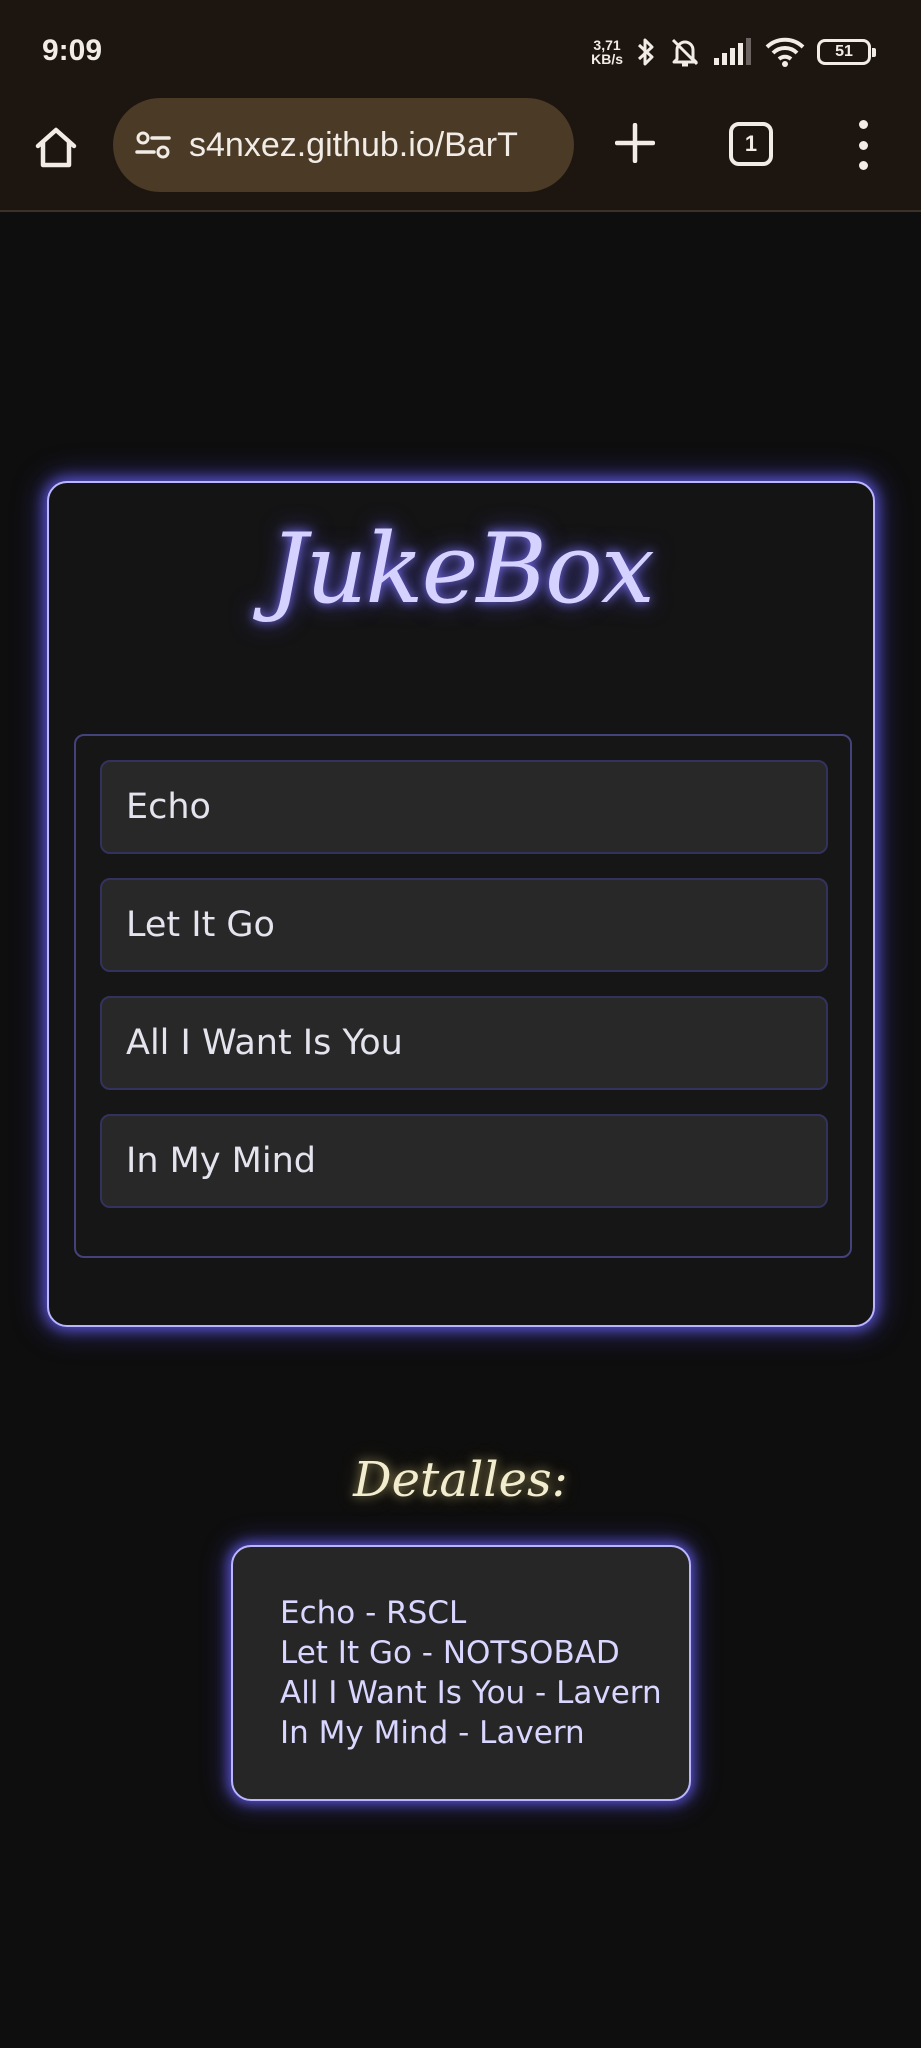 The image size is (921, 2048). Describe the element at coordinates (471, 1693) in the screenshot. I see `details-line: All I Want Is You - Lavern` at that location.